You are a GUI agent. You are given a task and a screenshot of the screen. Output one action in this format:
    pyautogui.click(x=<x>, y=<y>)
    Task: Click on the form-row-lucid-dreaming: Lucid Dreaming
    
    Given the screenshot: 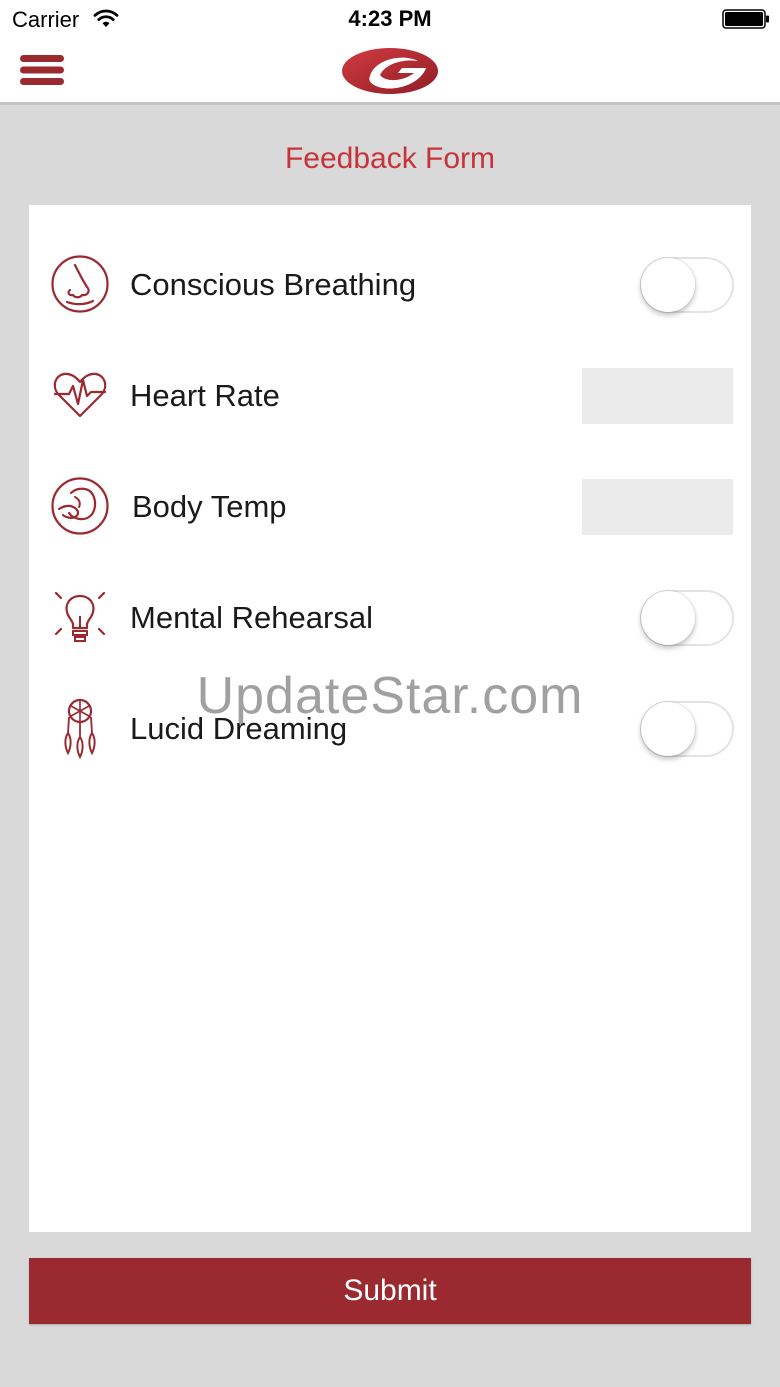 What is the action you would take?
    pyautogui.click(x=390, y=728)
    